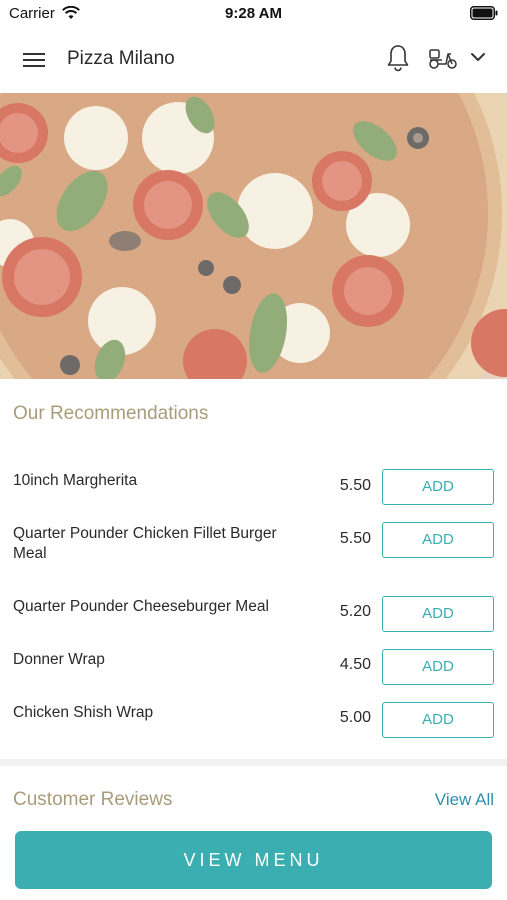  What do you see at coordinates (464, 800) in the screenshot?
I see `view-all-link: View All` at bounding box center [464, 800].